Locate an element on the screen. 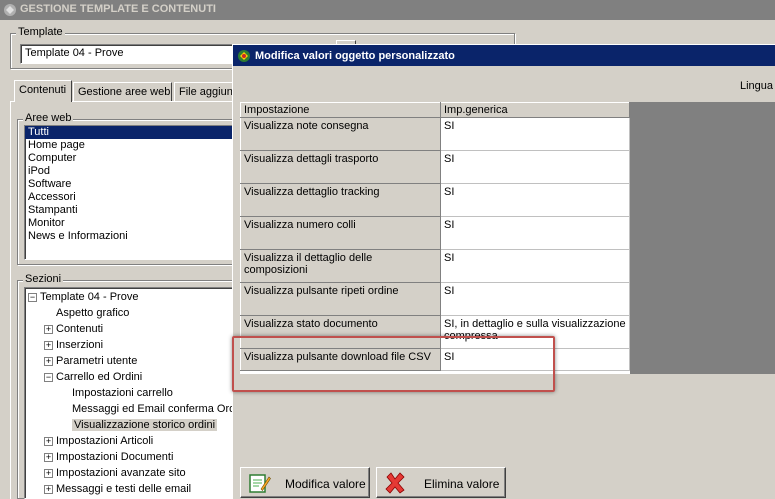 The image size is (775, 499). table-row: Visualizza numero colli SI is located at coordinates (435, 233).